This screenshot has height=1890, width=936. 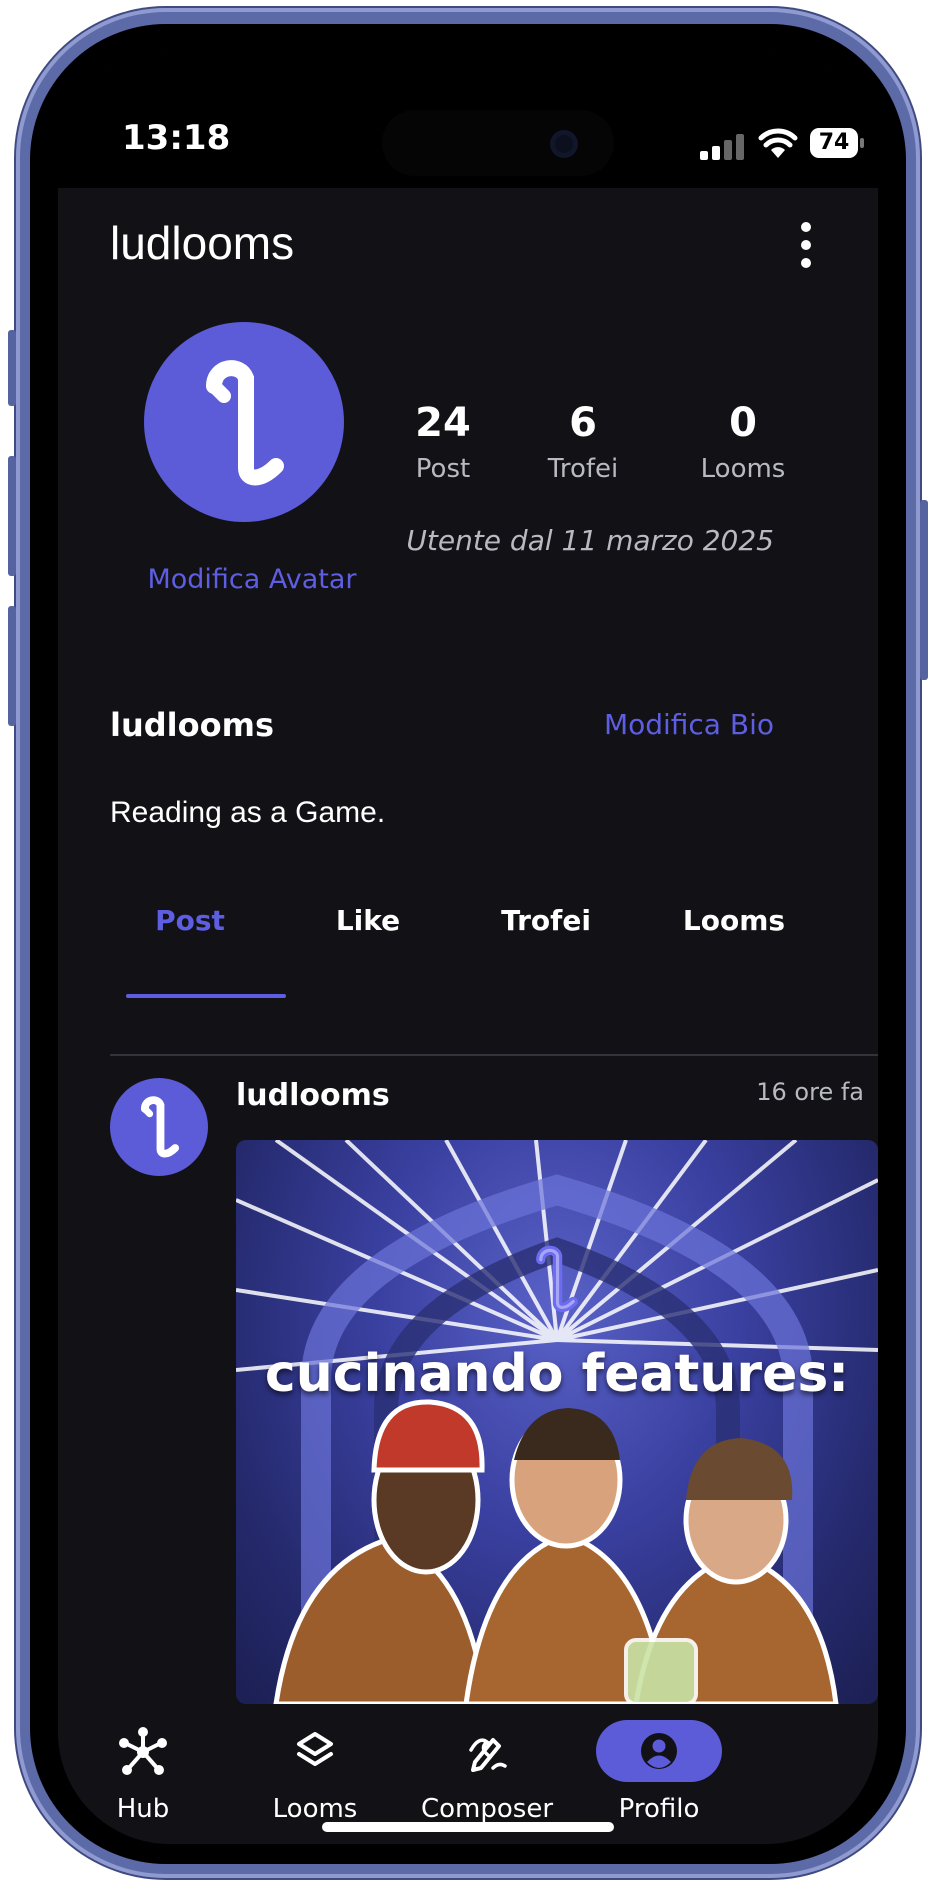 What do you see at coordinates (202, 243) in the screenshot?
I see `page-title: ludlooms` at bounding box center [202, 243].